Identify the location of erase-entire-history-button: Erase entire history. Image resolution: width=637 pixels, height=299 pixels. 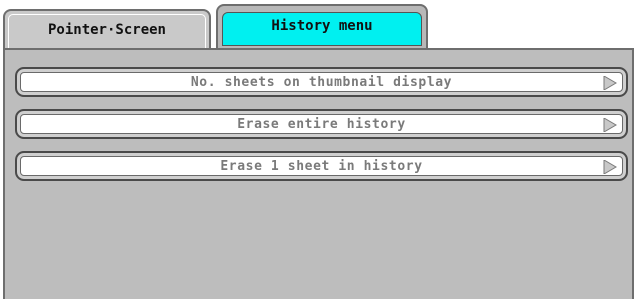
(321, 124).